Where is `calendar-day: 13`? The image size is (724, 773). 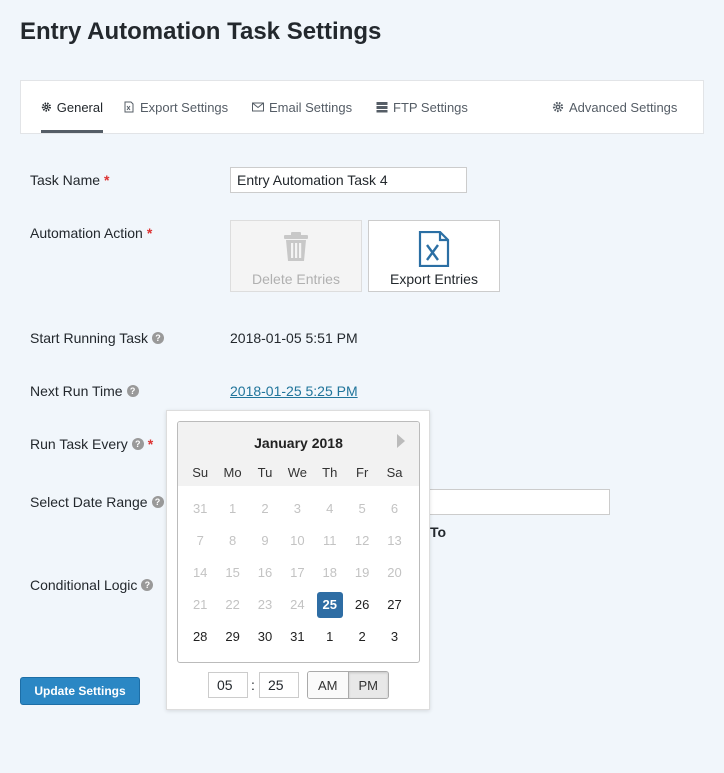
calendar-day: 13 is located at coordinates (394, 540).